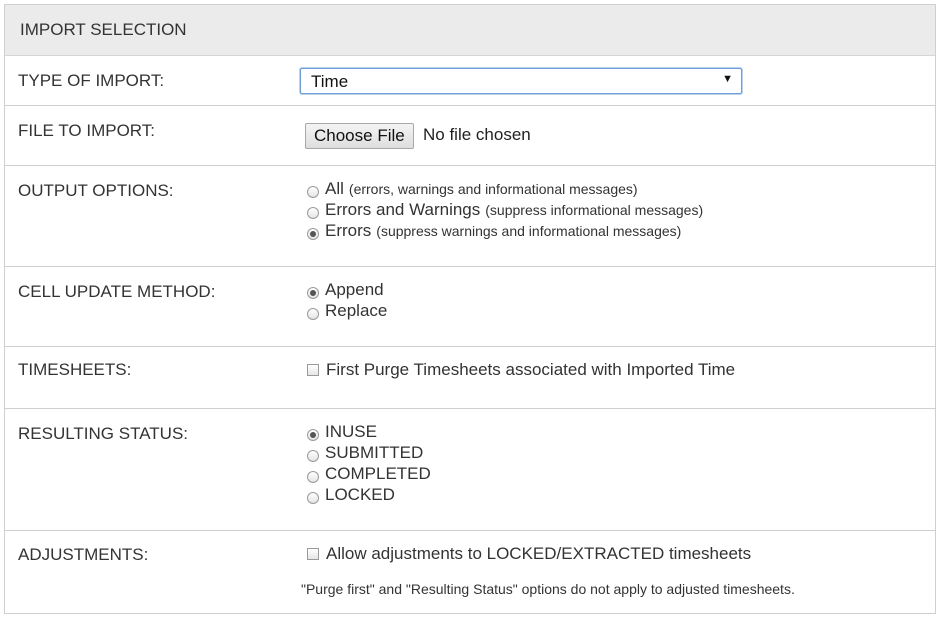  What do you see at coordinates (477, 134) in the screenshot?
I see `file-status-text: No file chosen` at bounding box center [477, 134].